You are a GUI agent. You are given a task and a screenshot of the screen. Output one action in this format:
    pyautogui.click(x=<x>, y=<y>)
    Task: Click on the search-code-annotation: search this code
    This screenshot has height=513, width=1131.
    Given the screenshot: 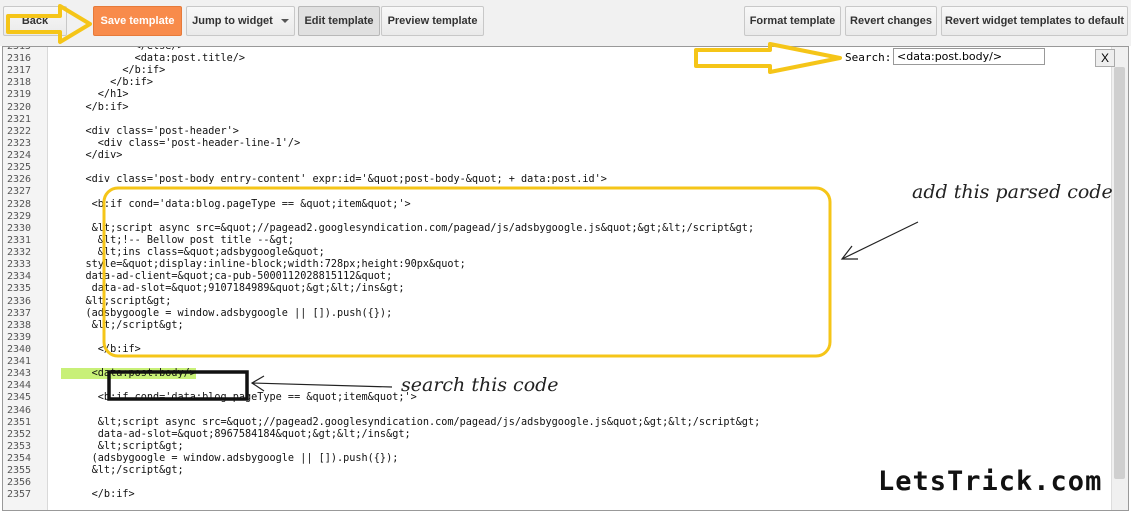 What is the action you would take?
    pyautogui.click(x=480, y=385)
    